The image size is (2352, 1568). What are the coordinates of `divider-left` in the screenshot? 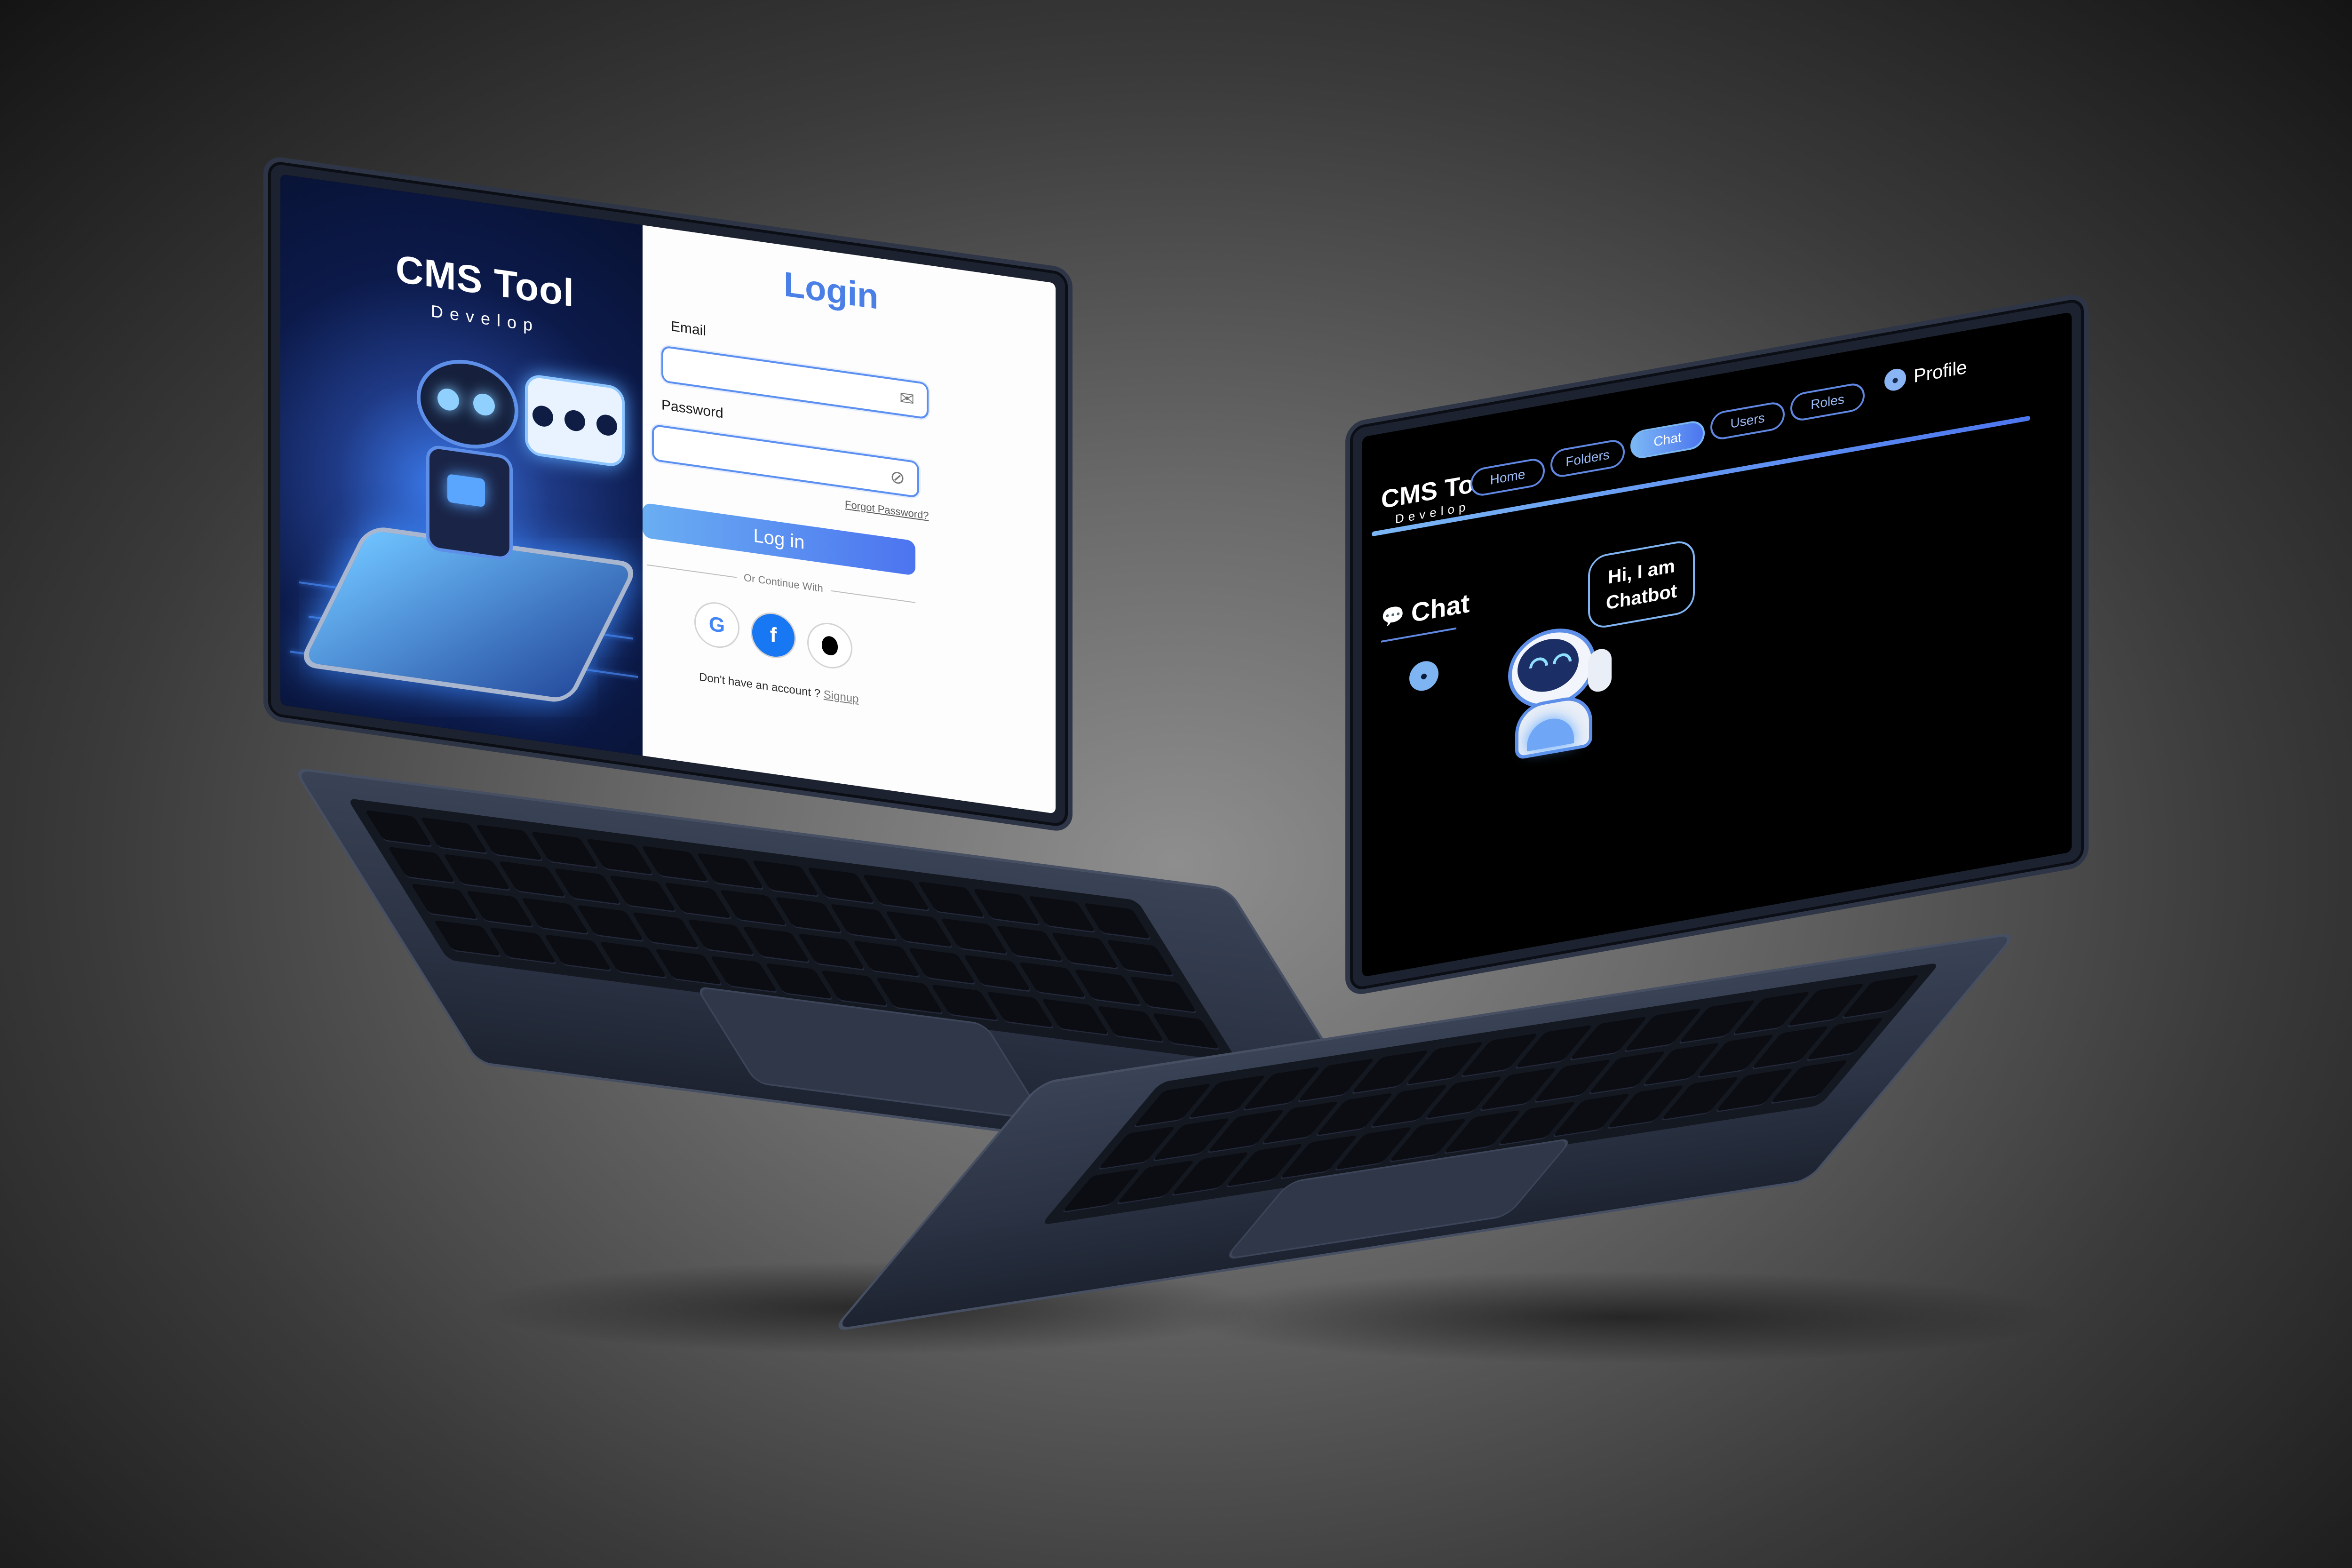 It's located at (692, 571).